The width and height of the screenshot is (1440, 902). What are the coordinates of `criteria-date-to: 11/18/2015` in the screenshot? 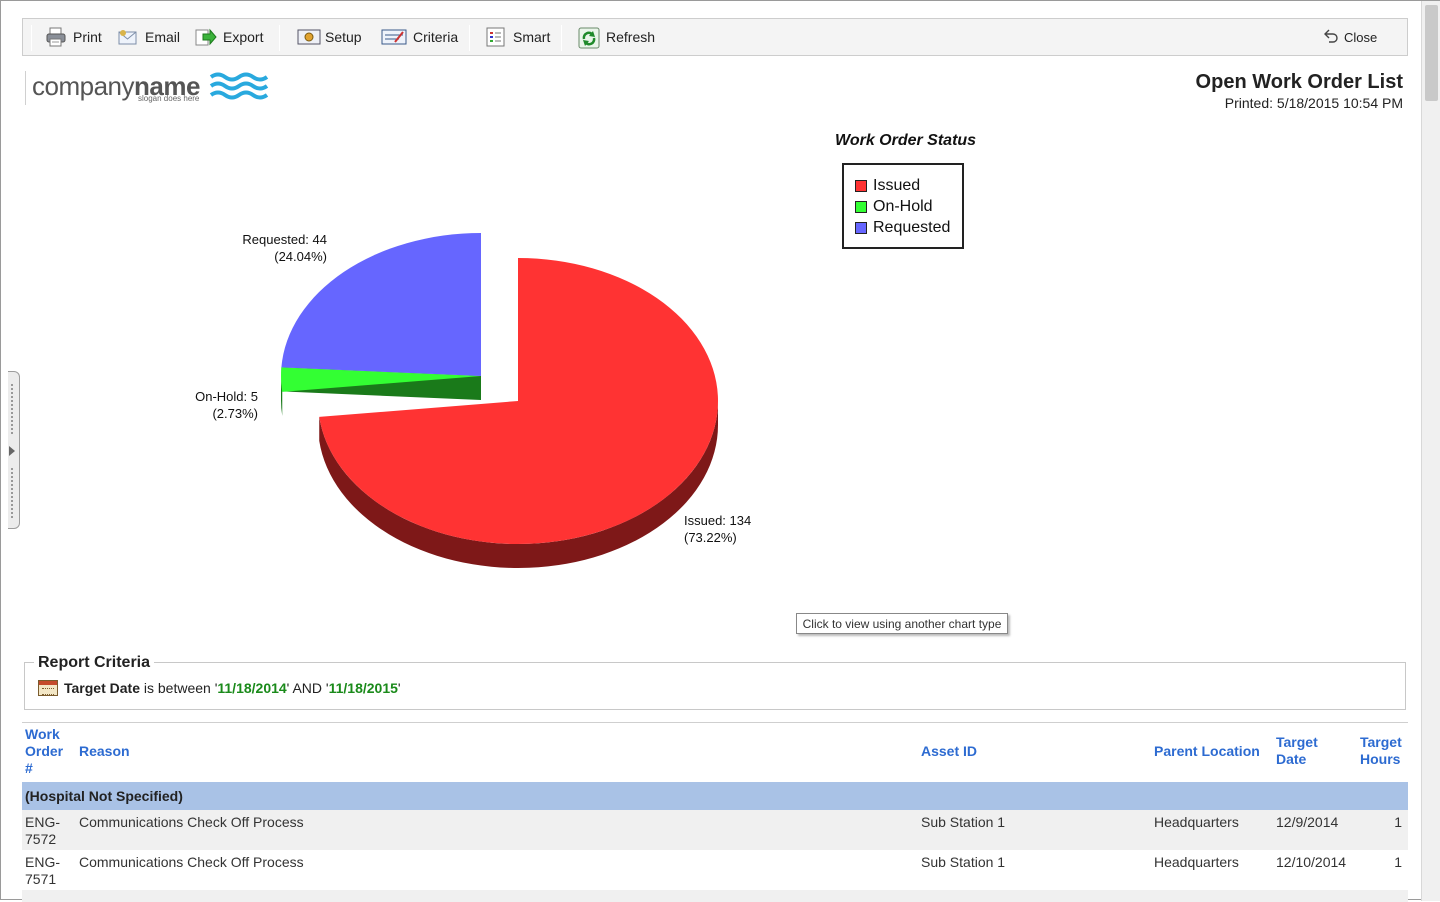 It's located at (363, 688).